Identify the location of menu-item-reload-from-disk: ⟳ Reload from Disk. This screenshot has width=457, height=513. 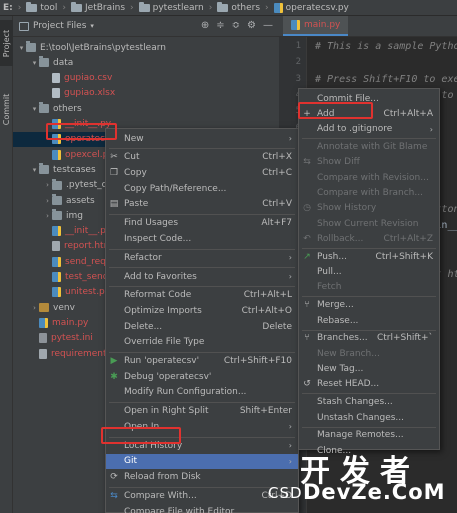
(202, 477).